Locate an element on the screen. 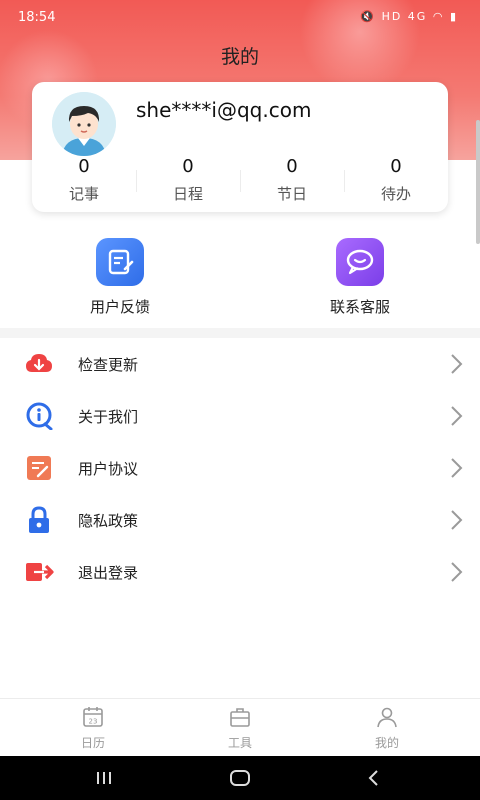 The width and height of the screenshot is (480, 800). tab-calendar: 23 日历 is located at coordinates (93, 728).